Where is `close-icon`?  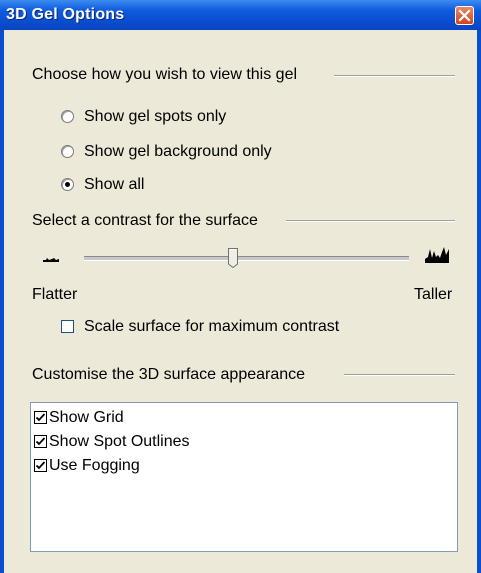 close-icon is located at coordinates (464, 15).